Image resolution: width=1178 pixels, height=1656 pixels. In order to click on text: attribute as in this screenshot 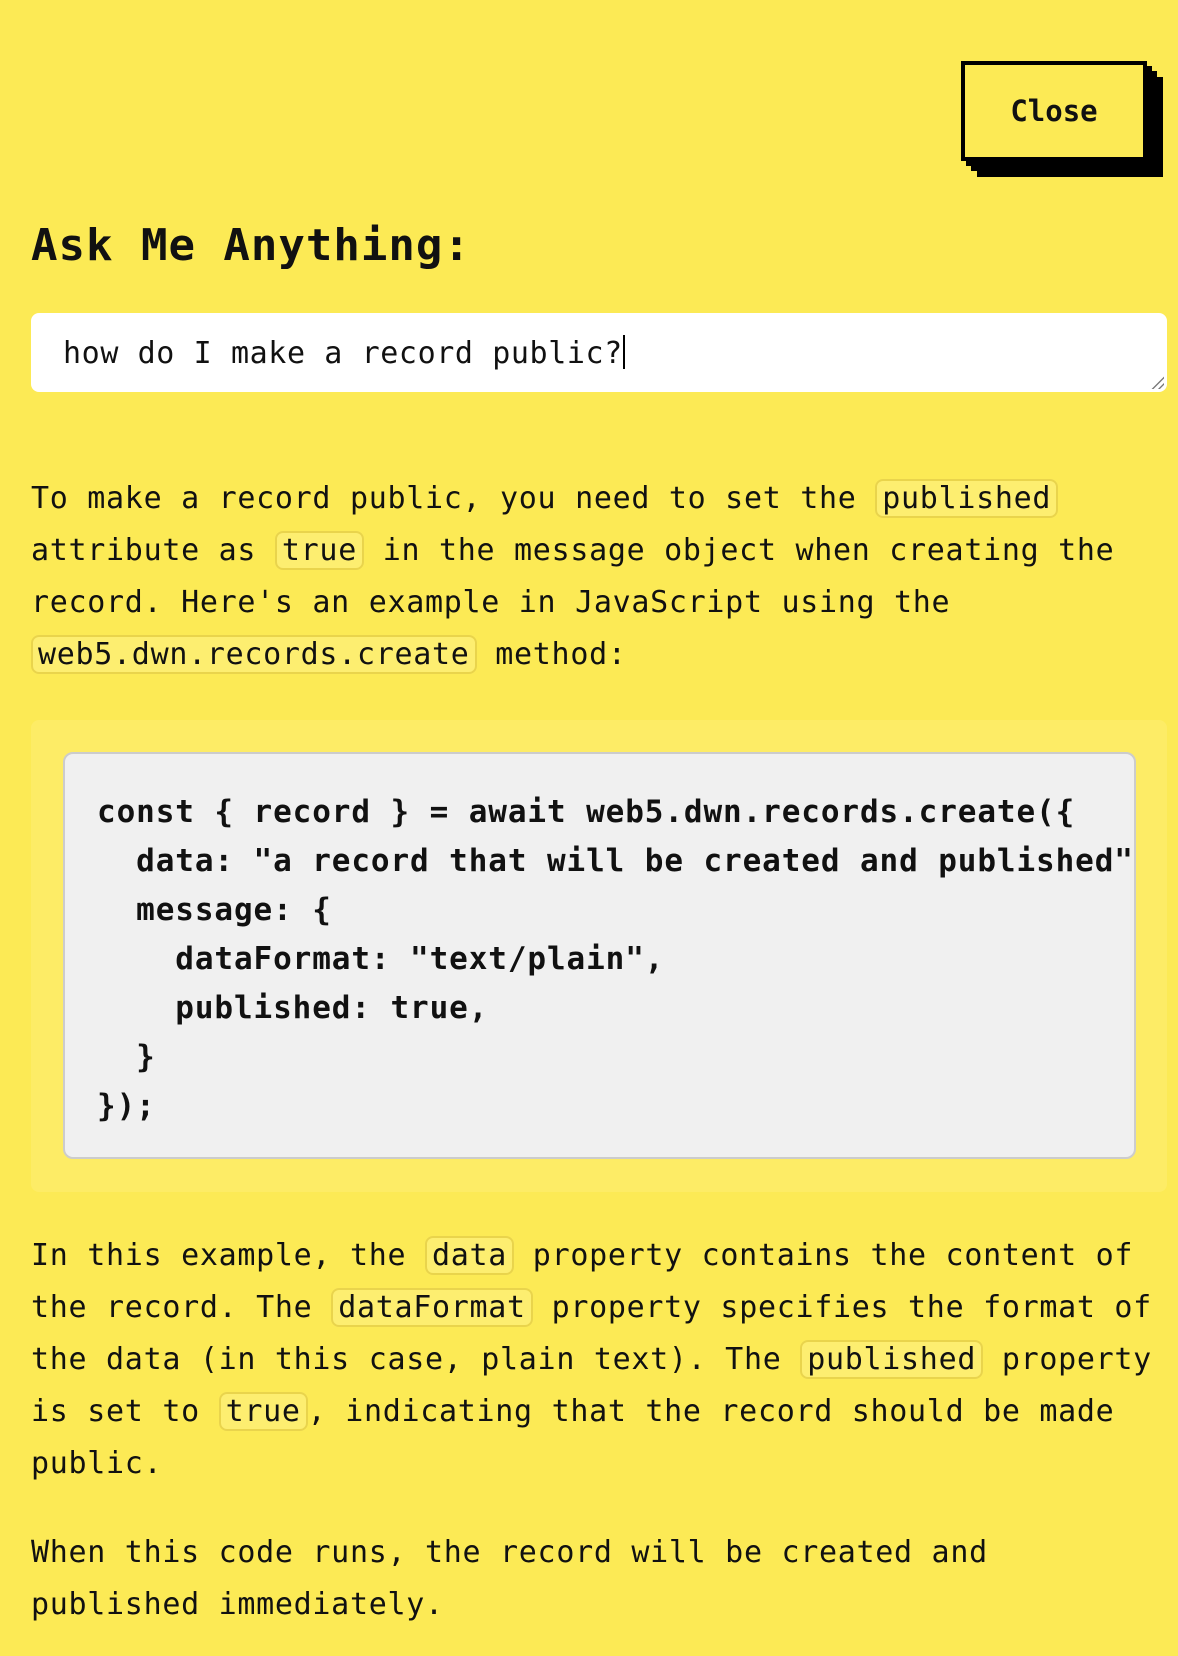, I will do `click(153, 550)`.